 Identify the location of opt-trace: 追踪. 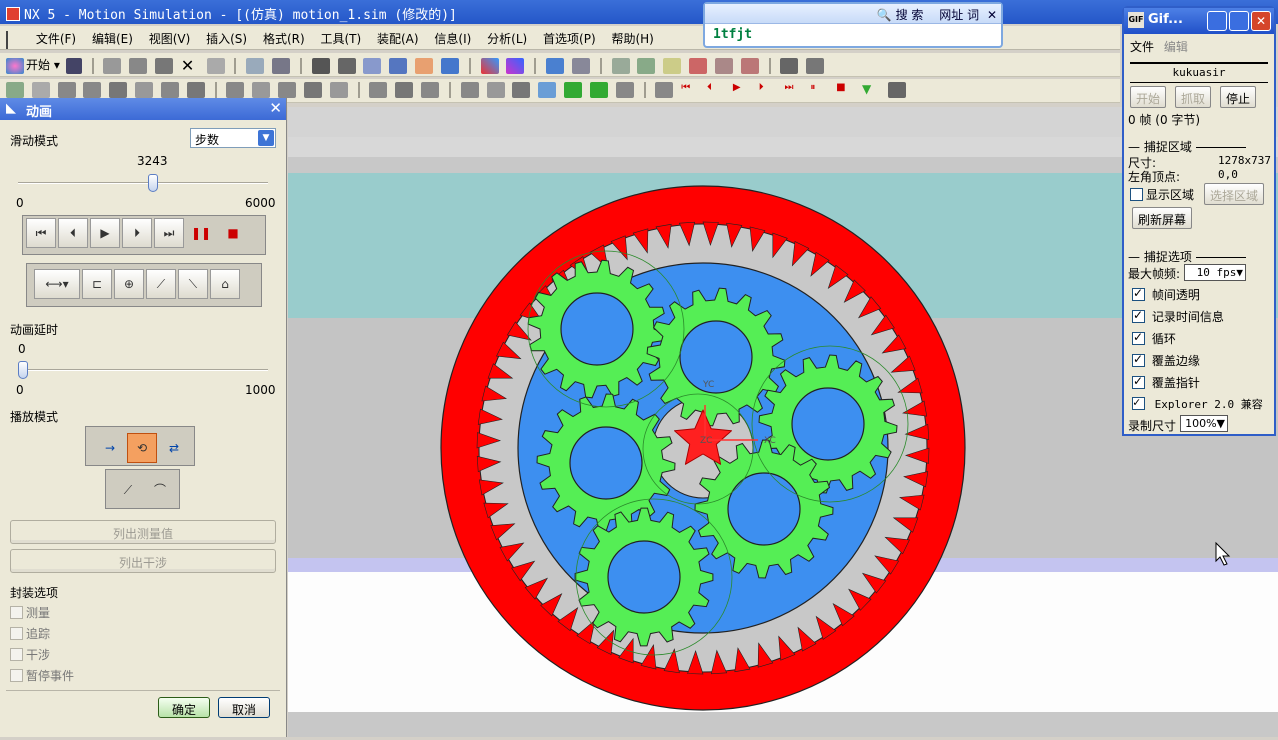
(30, 633).